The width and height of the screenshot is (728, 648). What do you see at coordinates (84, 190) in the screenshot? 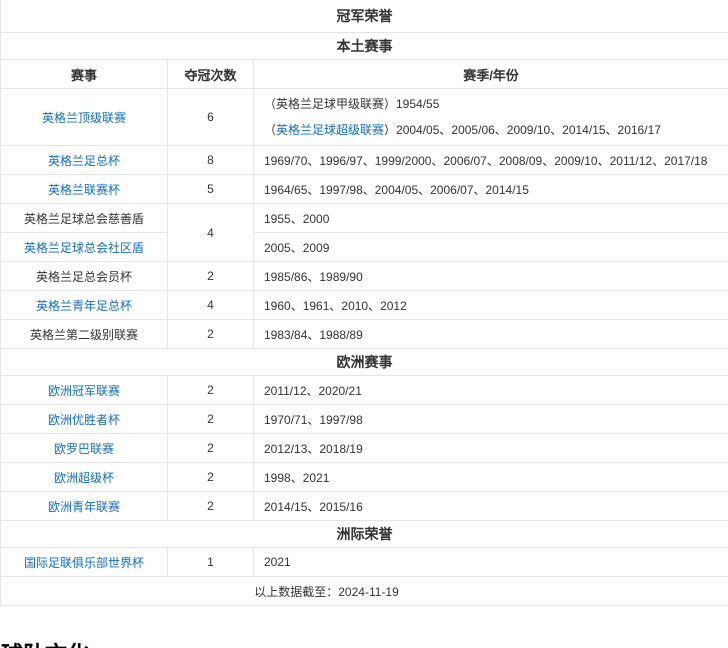
I see `competition-link: 英格兰联赛杯` at bounding box center [84, 190].